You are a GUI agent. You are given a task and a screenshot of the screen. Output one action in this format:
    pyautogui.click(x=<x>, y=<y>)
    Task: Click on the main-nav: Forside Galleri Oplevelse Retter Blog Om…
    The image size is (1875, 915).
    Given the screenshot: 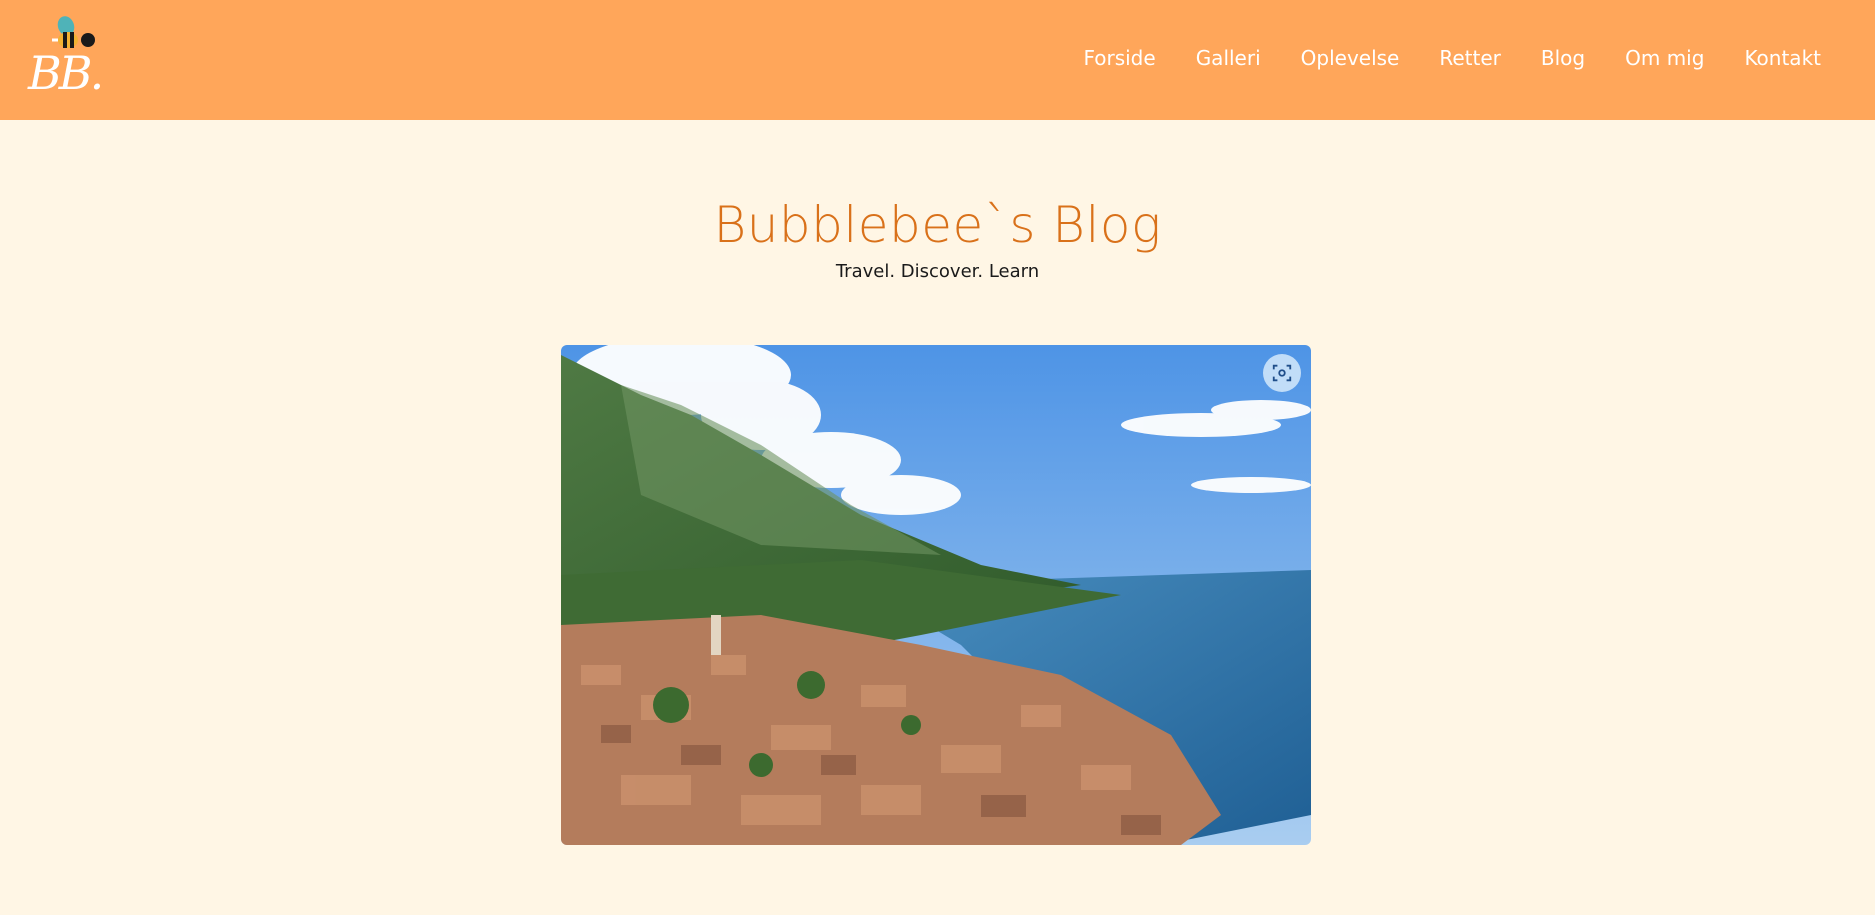 What is the action you would take?
    pyautogui.click(x=1452, y=58)
    